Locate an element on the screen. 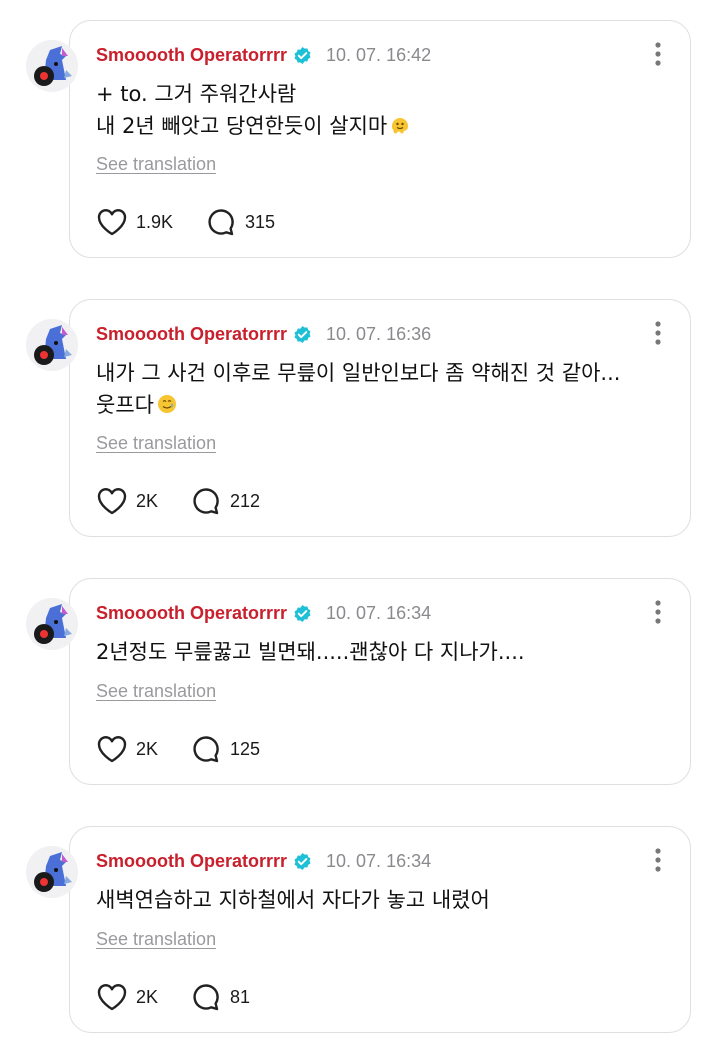 Image resolution: width=720 pixels, height=1057 pixels. reply-button: 315 is located at coordinates (240, 222).